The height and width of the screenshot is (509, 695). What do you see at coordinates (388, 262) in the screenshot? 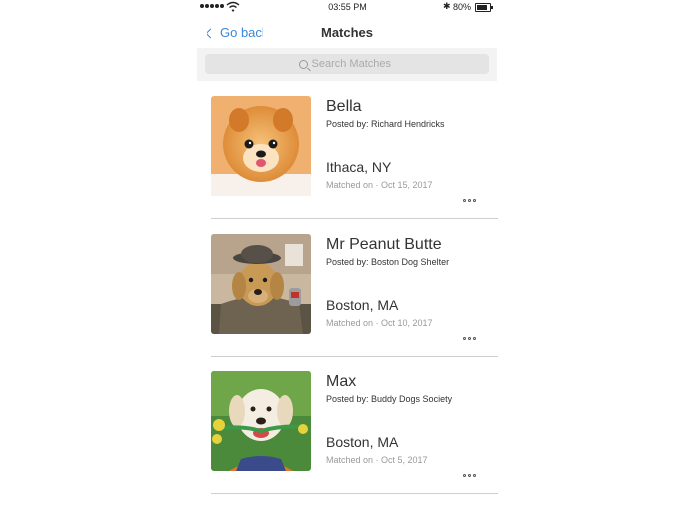
I see `match-posted-by: Posted by: Boston Dog Shelter` at bounding box center [388, 262].